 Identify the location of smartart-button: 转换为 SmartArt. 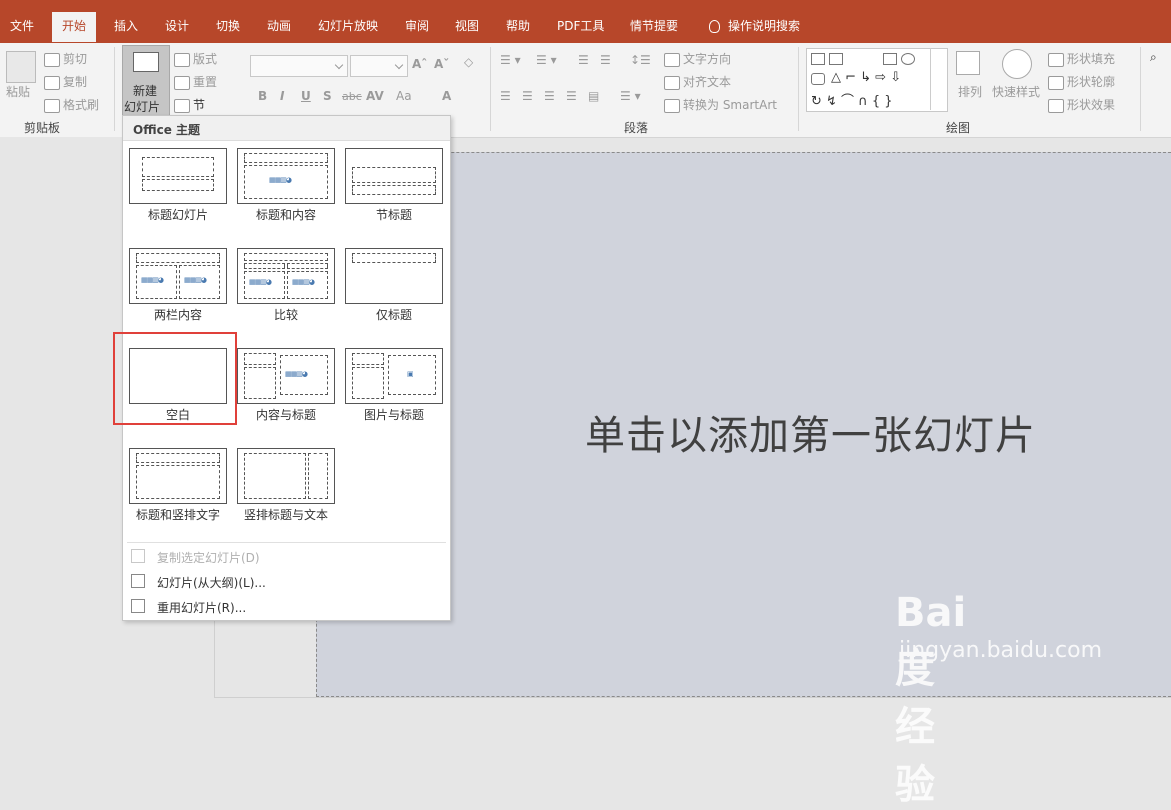
(720, 104).